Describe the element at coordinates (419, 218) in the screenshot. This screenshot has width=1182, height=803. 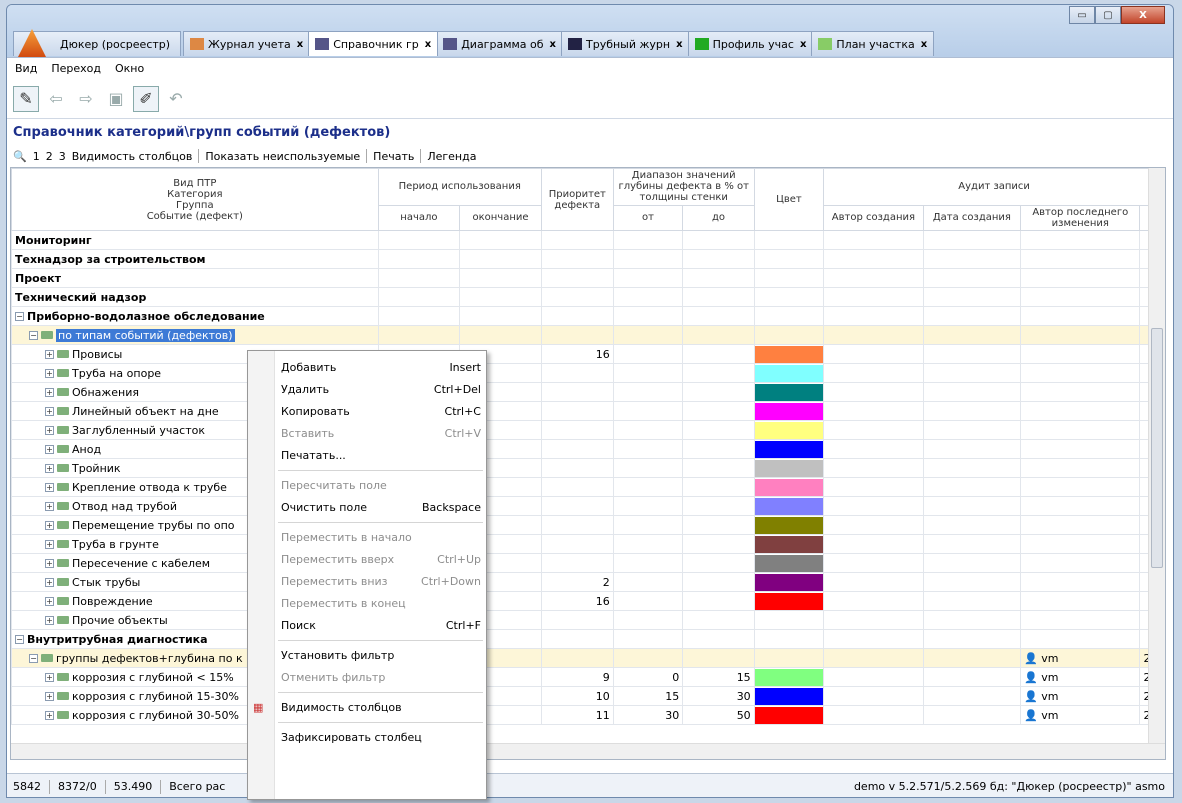
I see `header-start: начало` at that location.